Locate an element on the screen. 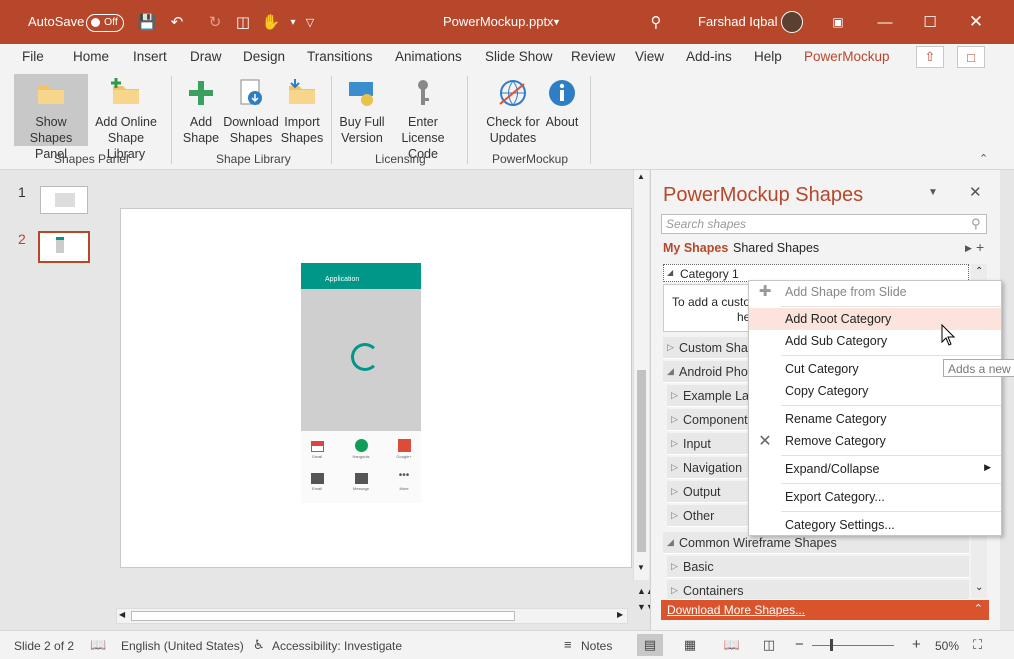  present-icon: ◫ is located at coordinates (243, 22).